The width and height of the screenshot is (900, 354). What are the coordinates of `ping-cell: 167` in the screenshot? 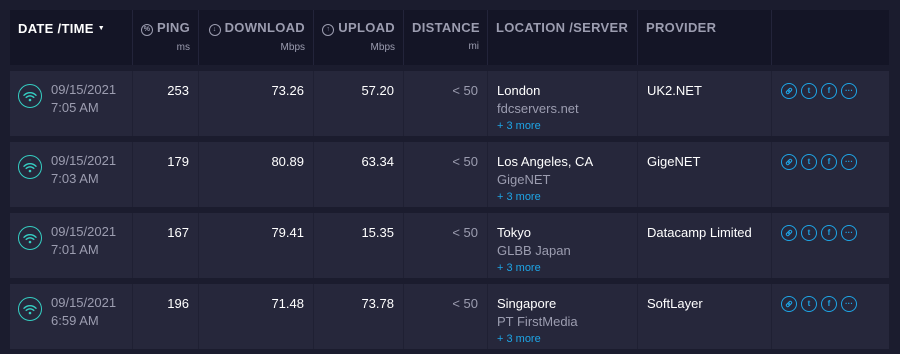 It's located at (166, 245).